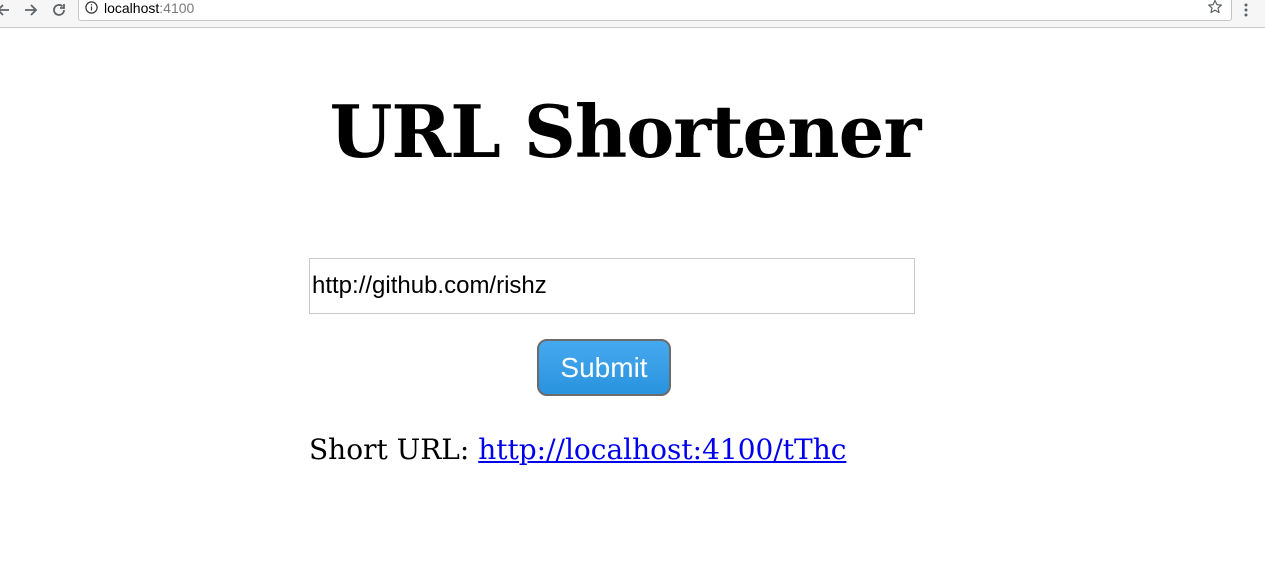 Image resolution: width=1265 pixels, height=584 pixels. I want to click on forward-arrow-icon, so click(31, 10).